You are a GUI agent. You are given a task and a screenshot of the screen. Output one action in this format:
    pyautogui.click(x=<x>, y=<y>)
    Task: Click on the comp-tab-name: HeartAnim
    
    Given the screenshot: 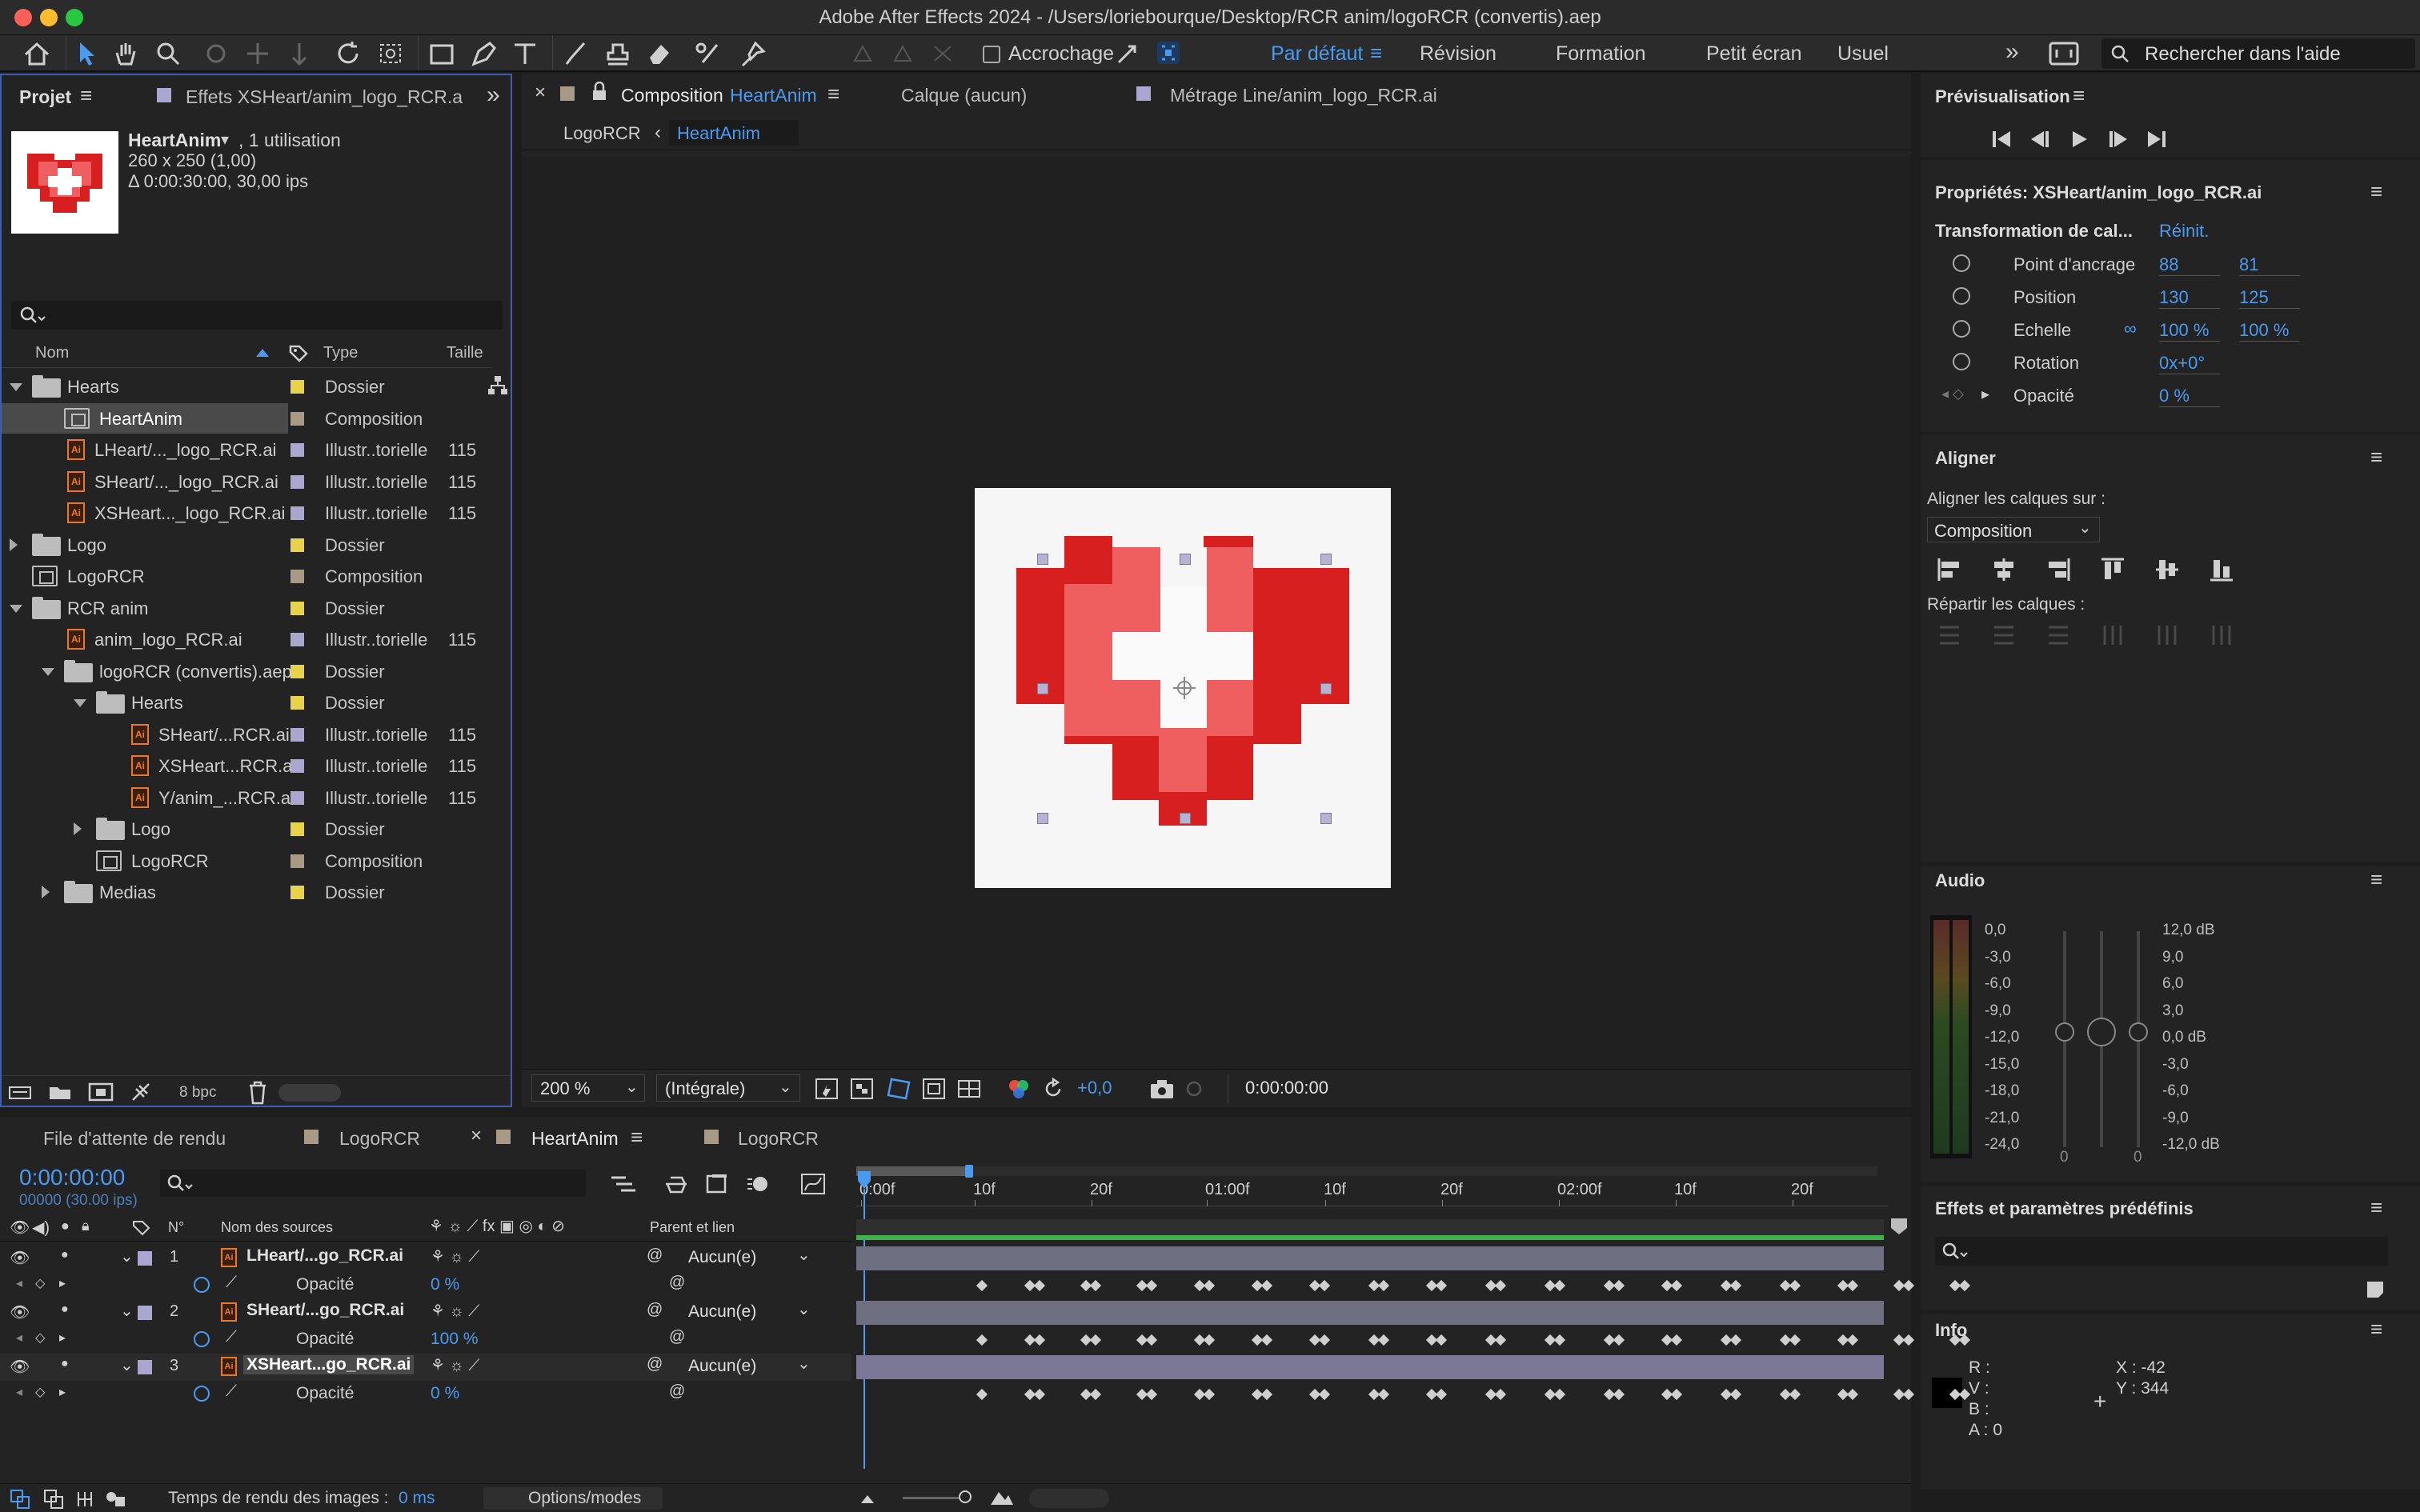 What is the action you would take?
    pyautogui.click(x=773, y=95)
    